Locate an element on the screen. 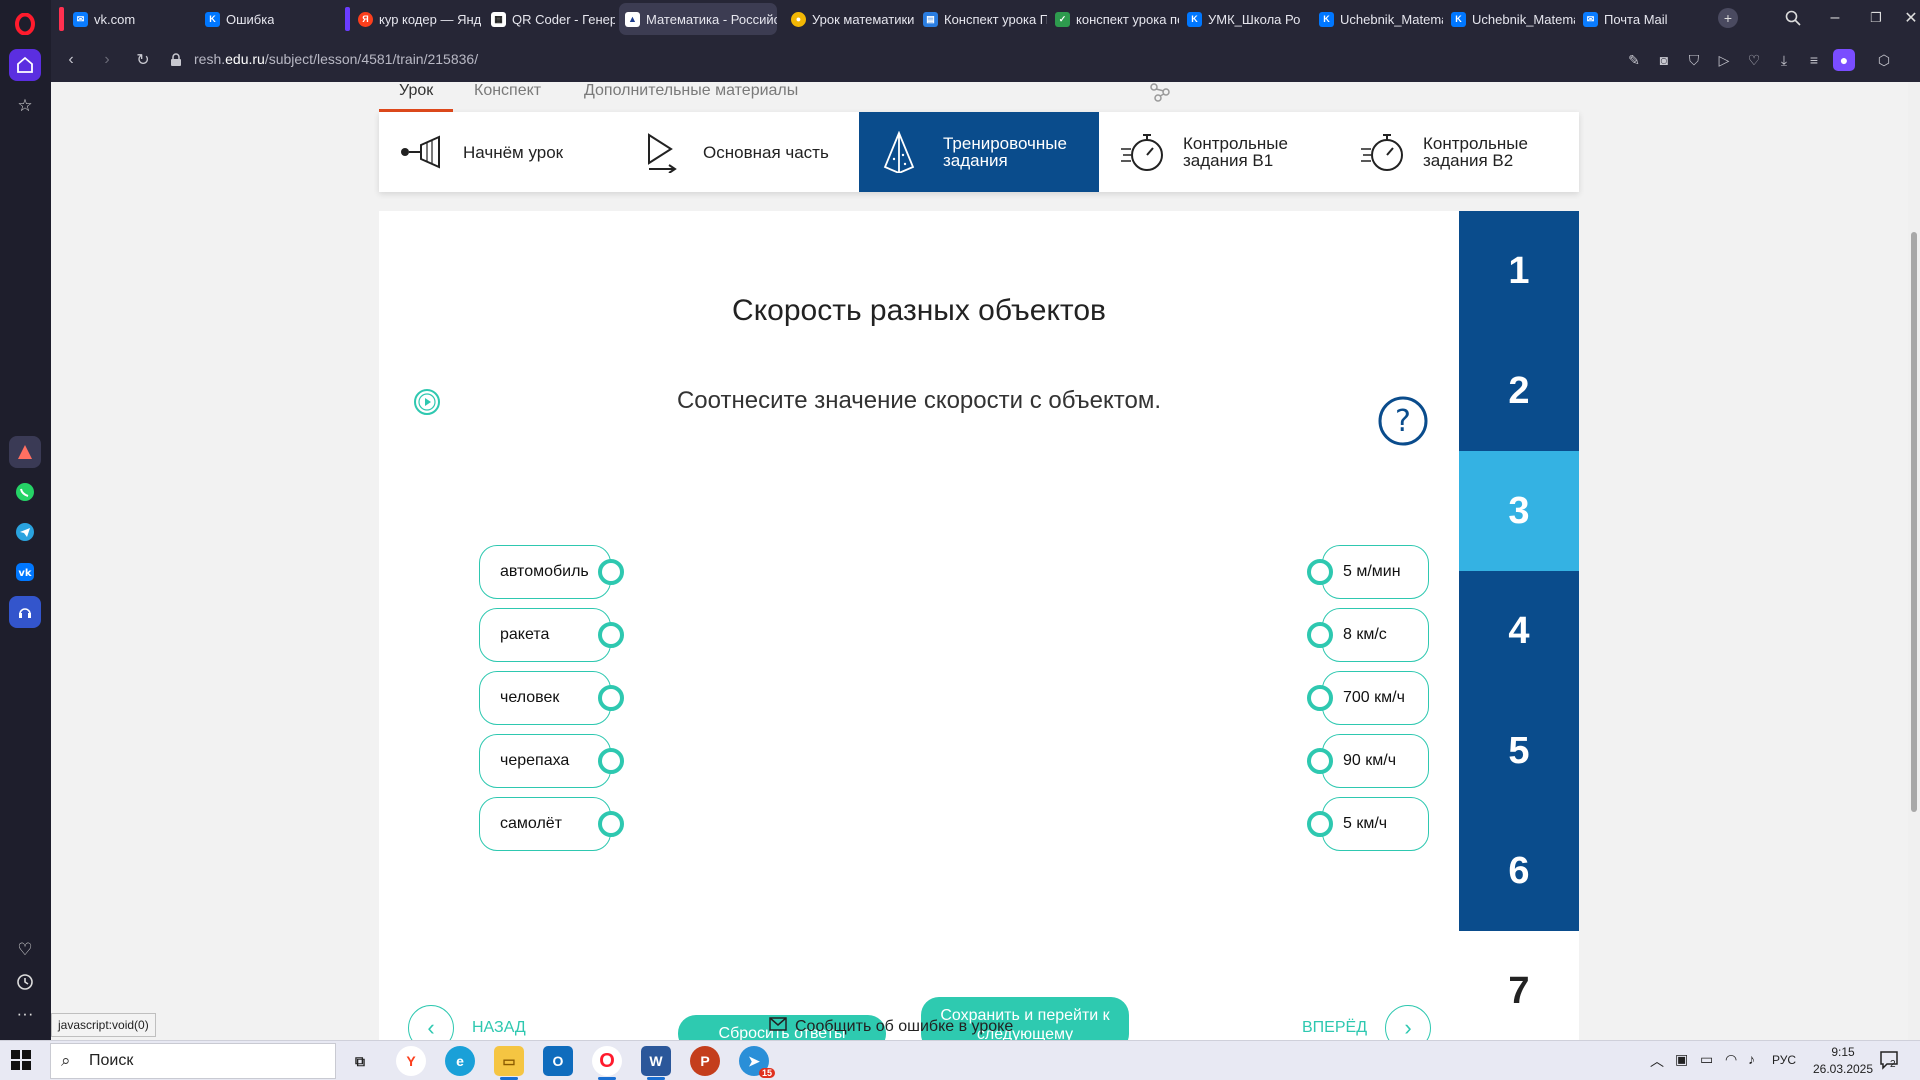 The width and height of the screenshot is (1920, 1080). file-explorer-icon: ▭ is located at coordinates (509, 1063).